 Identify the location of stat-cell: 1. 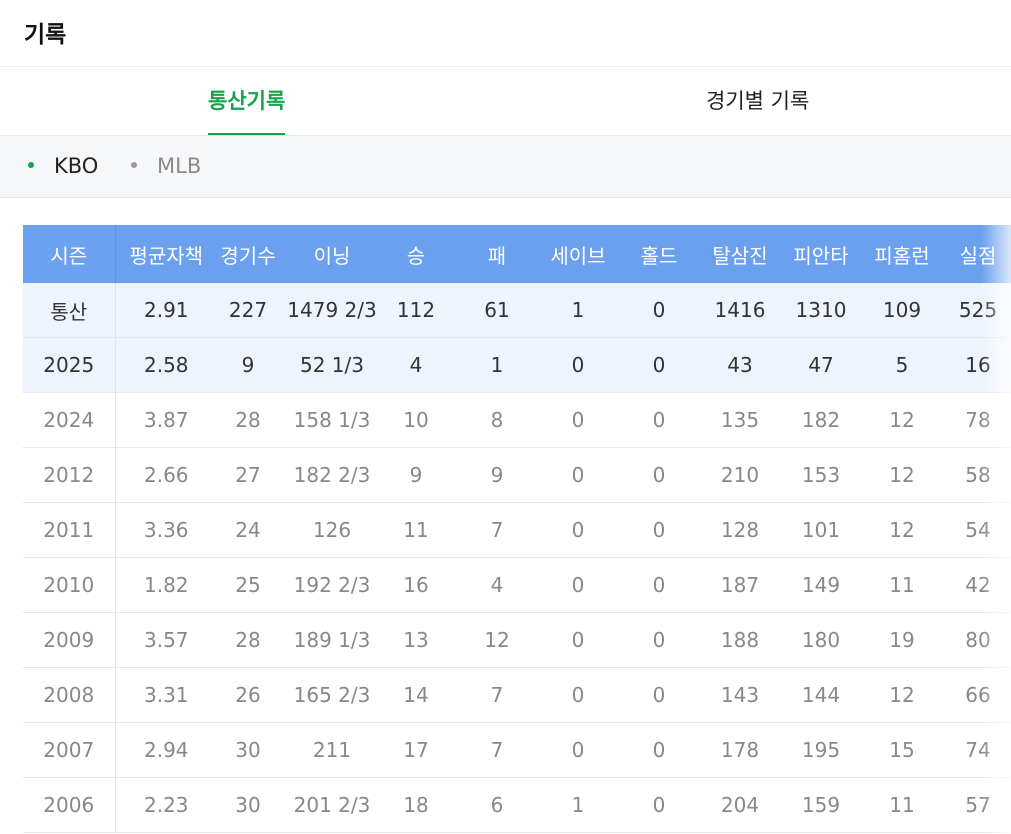
(578, 805).